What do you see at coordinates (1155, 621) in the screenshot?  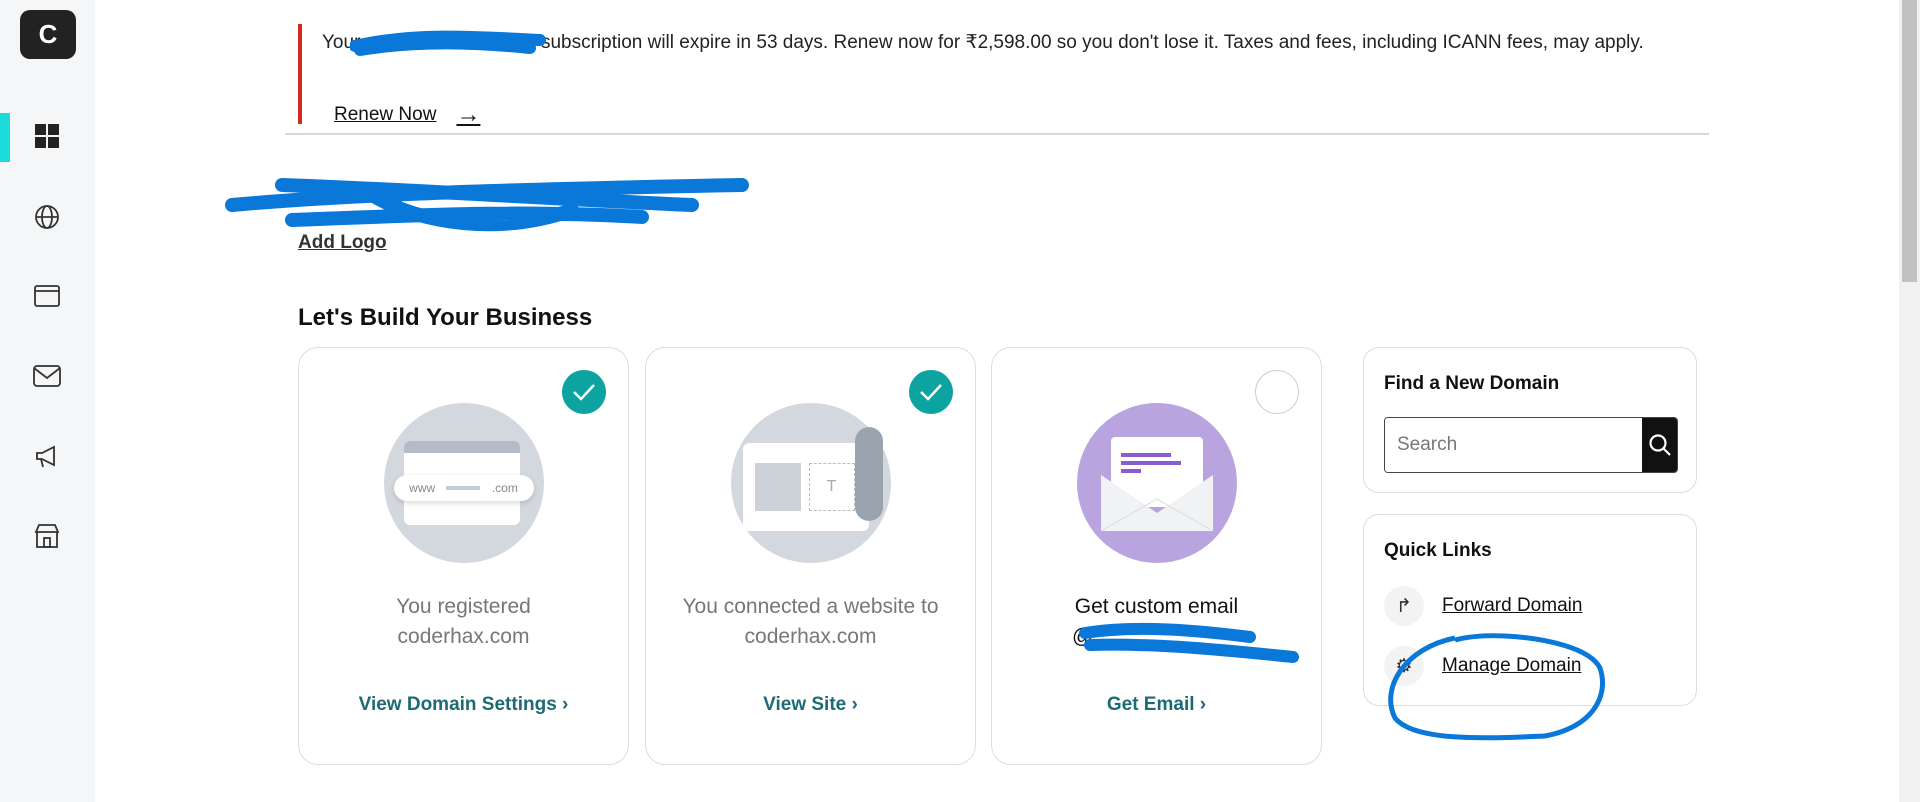 I see `card-text: Get custom email @` at bounding box center [1155, 621].